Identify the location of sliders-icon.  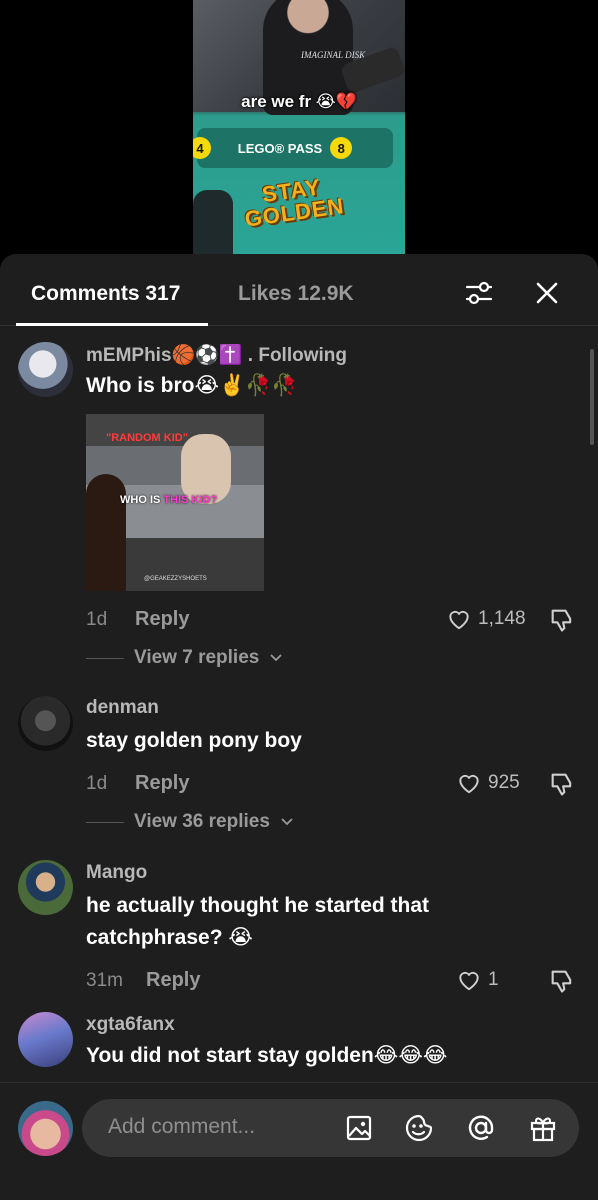
(479, 293).